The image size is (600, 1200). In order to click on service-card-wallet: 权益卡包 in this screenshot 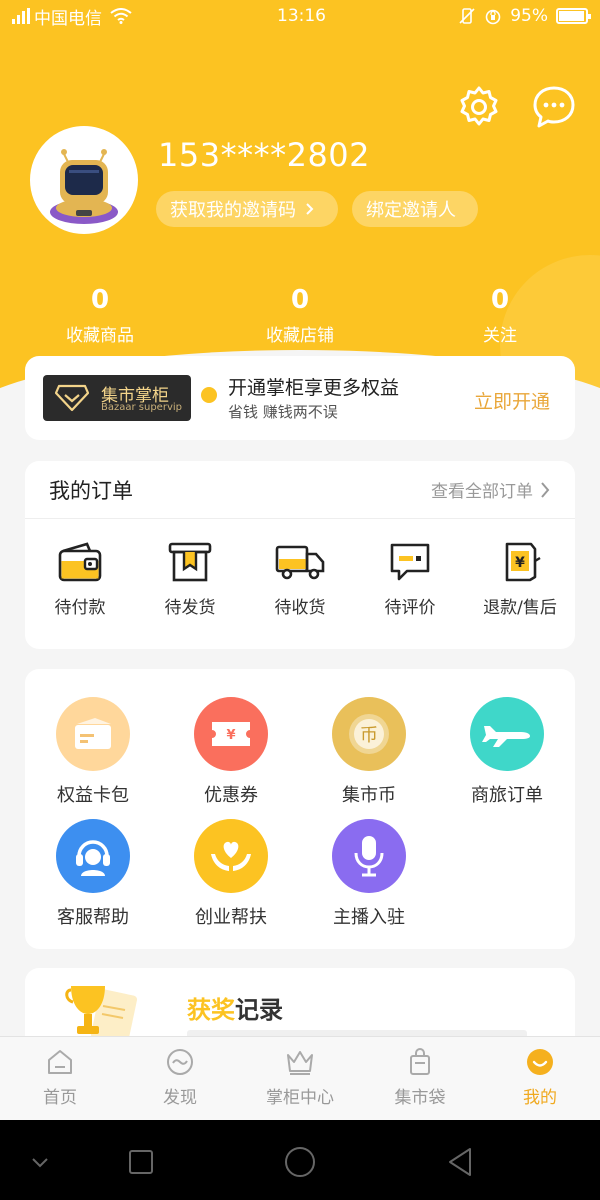, I will do `click(93, 752)`.